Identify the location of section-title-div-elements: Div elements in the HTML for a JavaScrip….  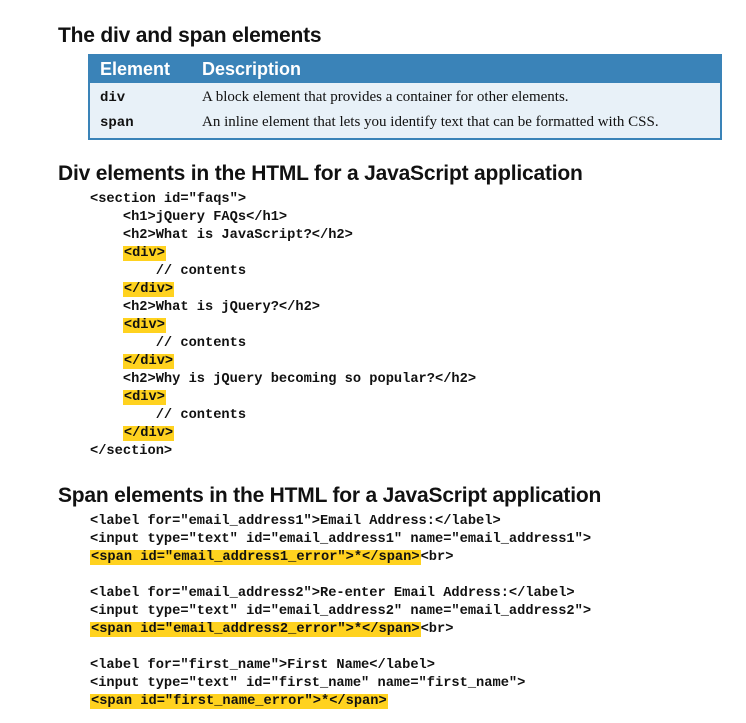
(320, 173).